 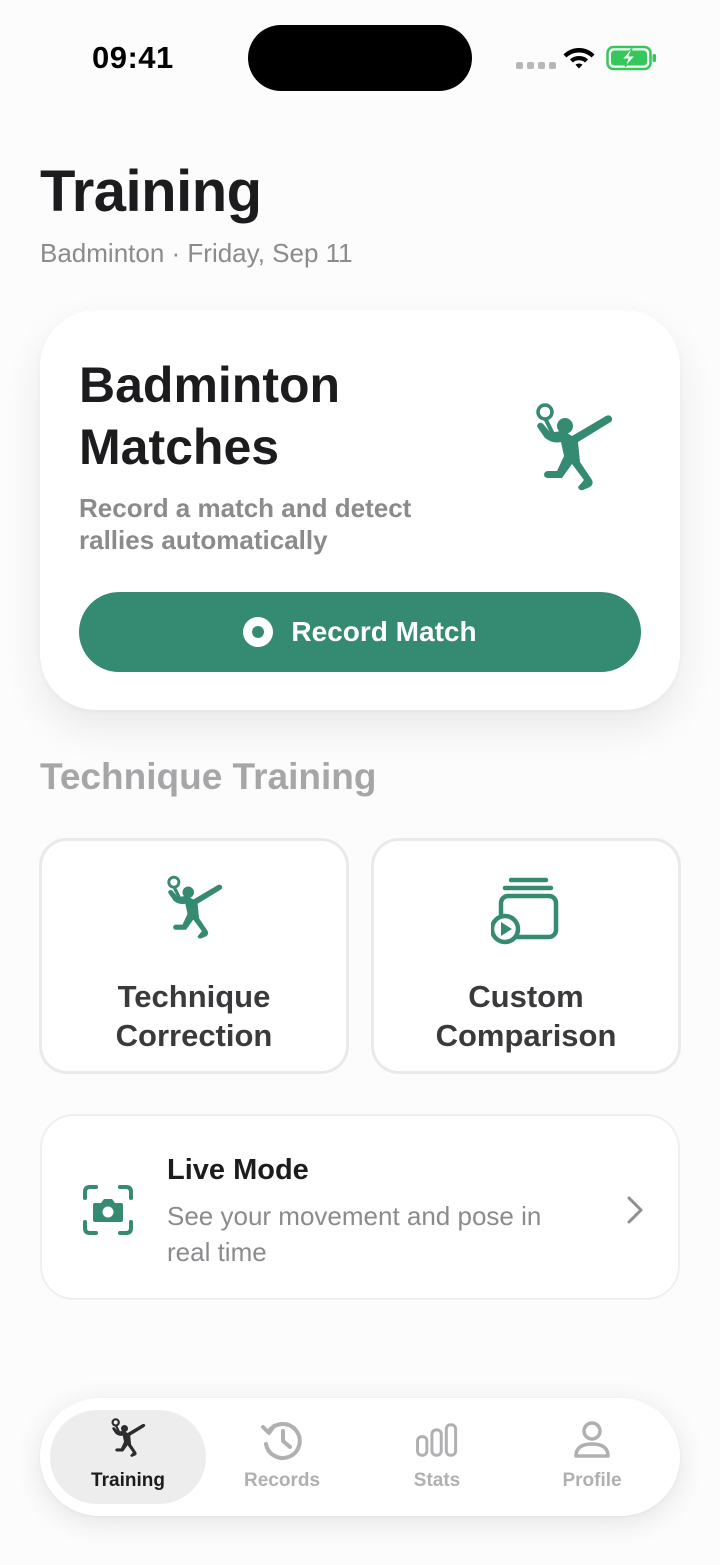 I want to click on live-mode-title: Live Mode, so click(x=238, y=1170).